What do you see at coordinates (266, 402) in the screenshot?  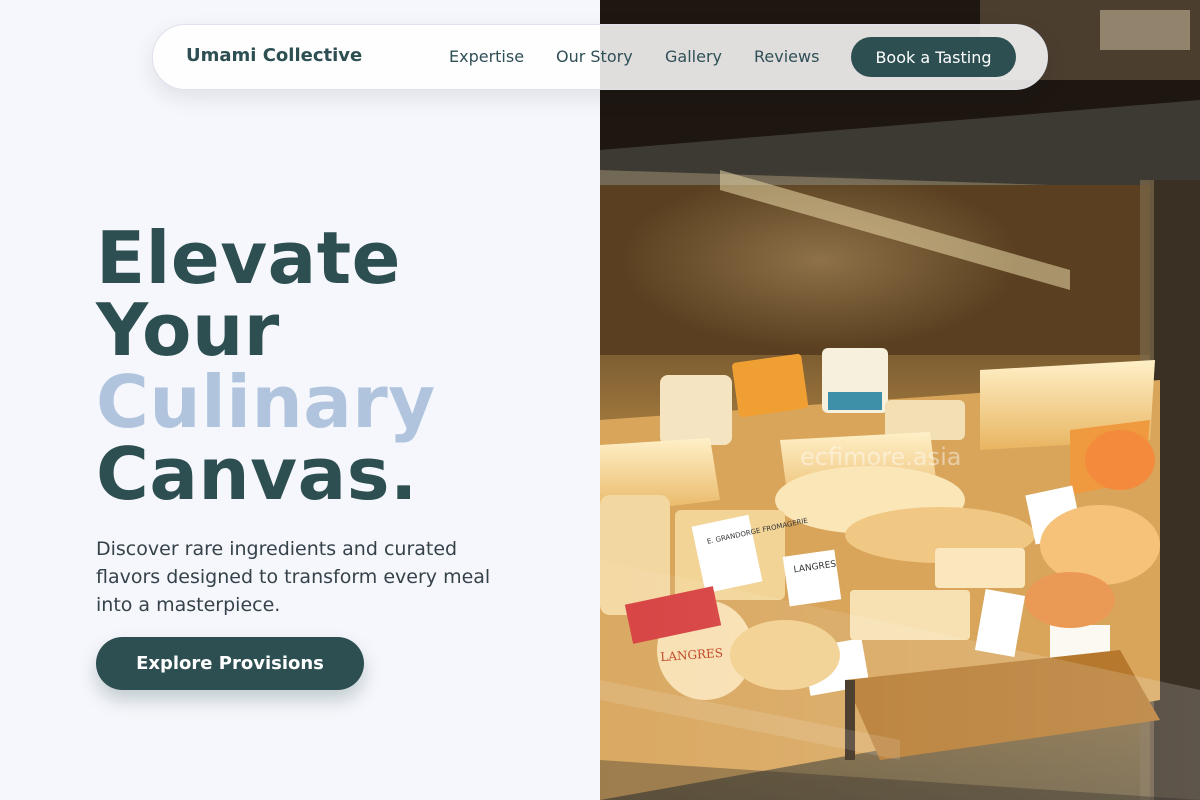 I see `headline-line-3-accent: Culinary` at bounding box center [266, 402].